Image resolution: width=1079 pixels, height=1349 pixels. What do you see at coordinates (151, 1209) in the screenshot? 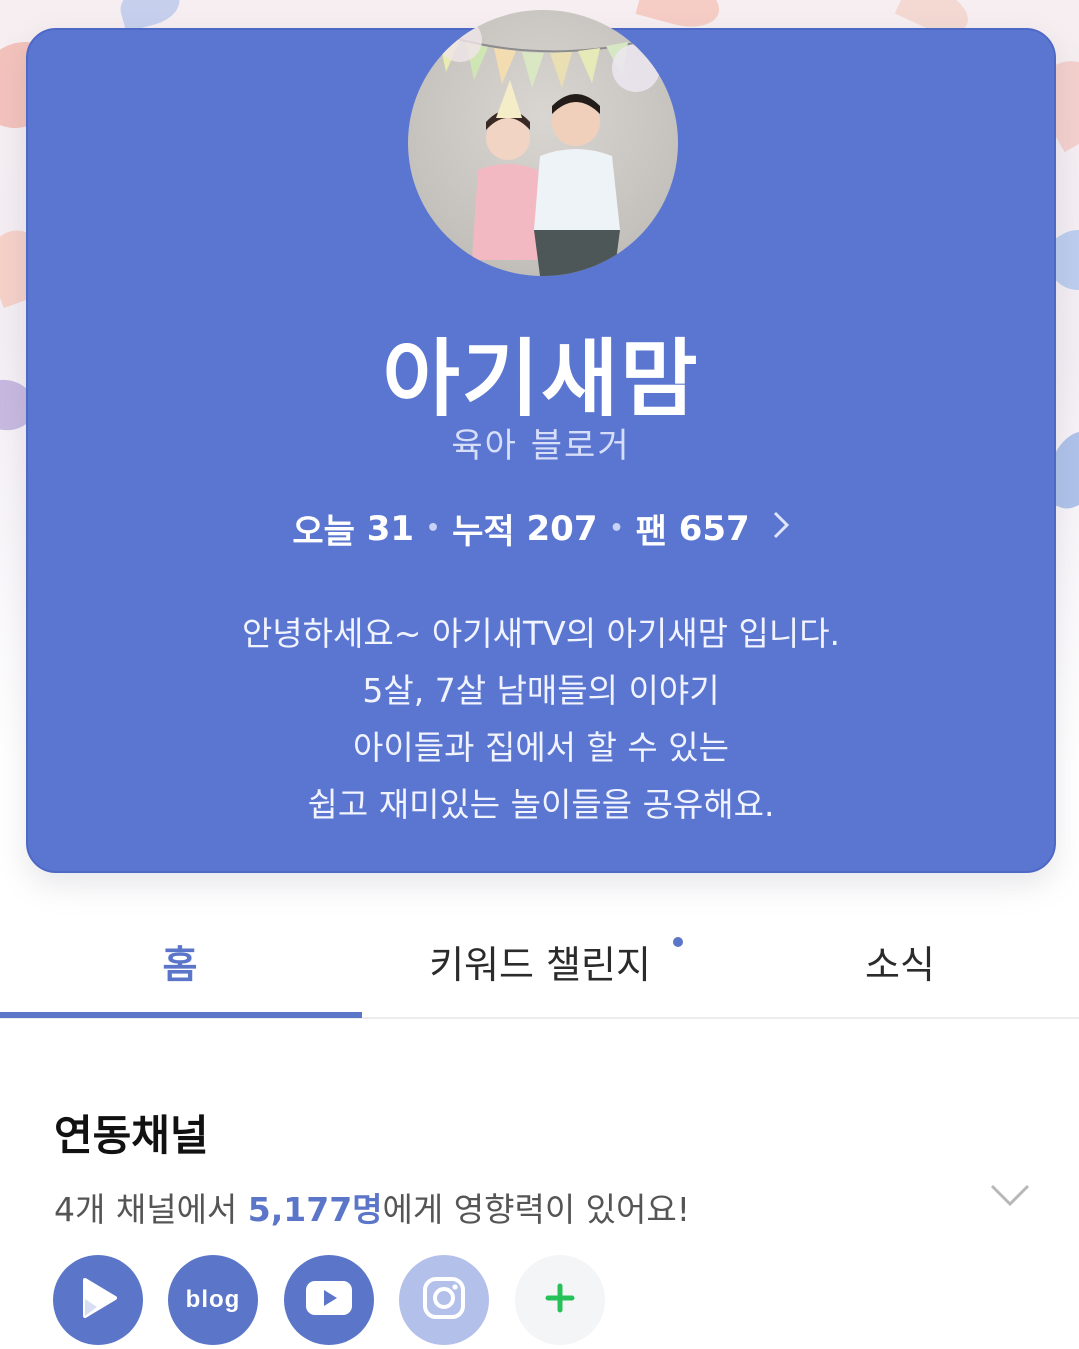
I see `desc-prefix: 4개 채널에서` at bounding box center [151, 1209].